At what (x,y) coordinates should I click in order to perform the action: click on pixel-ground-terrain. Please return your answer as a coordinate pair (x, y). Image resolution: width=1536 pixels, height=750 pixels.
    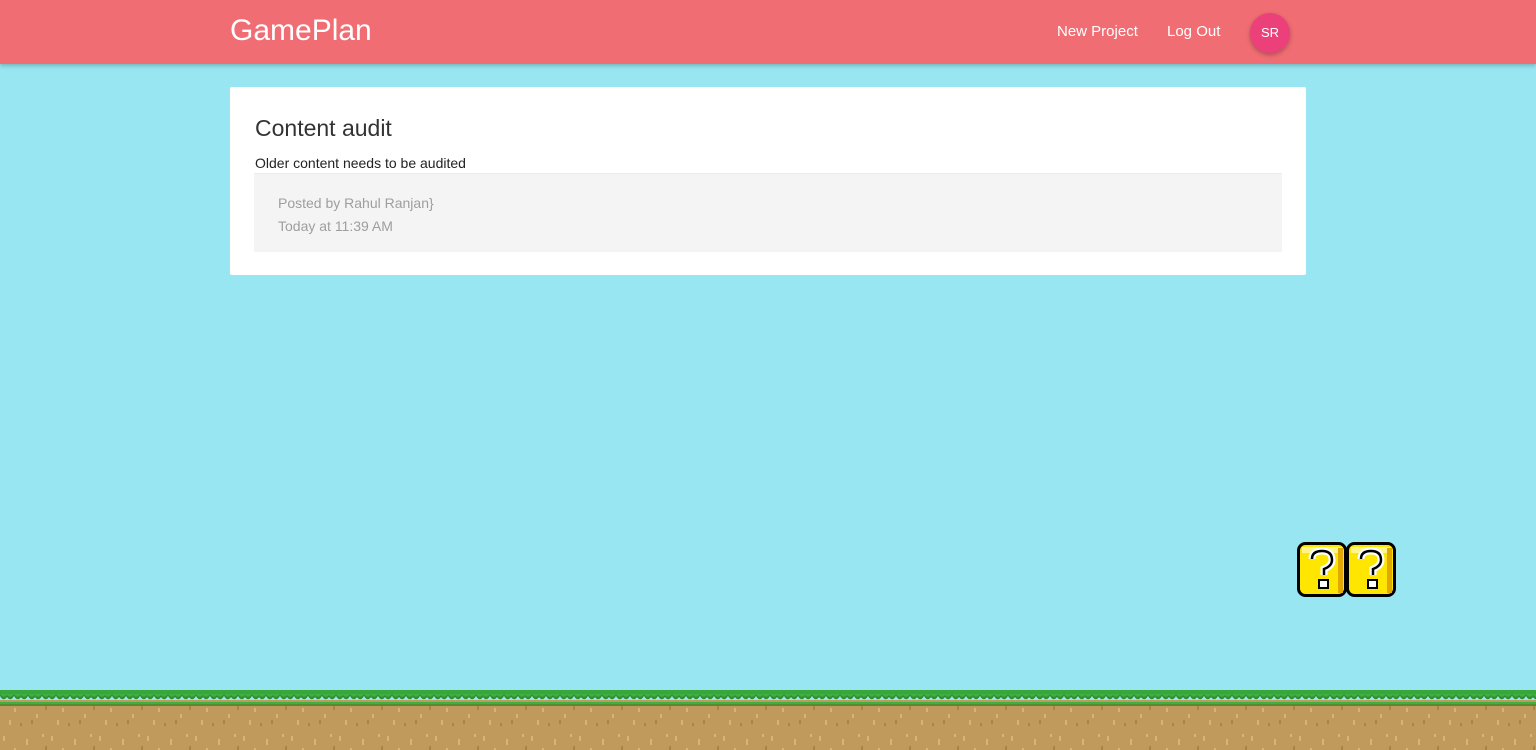
    Looking at the image, I should click on (768, 720).